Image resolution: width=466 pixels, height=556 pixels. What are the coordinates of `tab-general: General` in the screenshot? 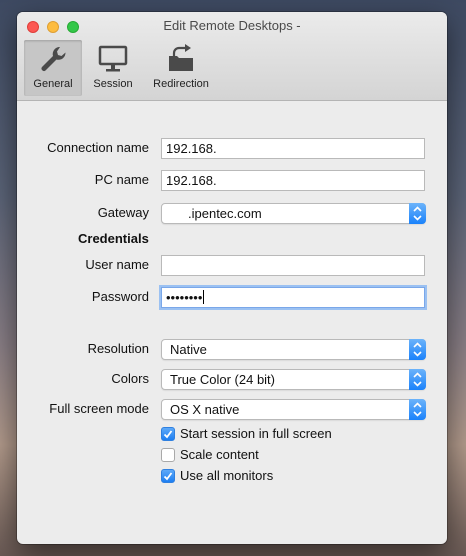 It's located at (53, 68).